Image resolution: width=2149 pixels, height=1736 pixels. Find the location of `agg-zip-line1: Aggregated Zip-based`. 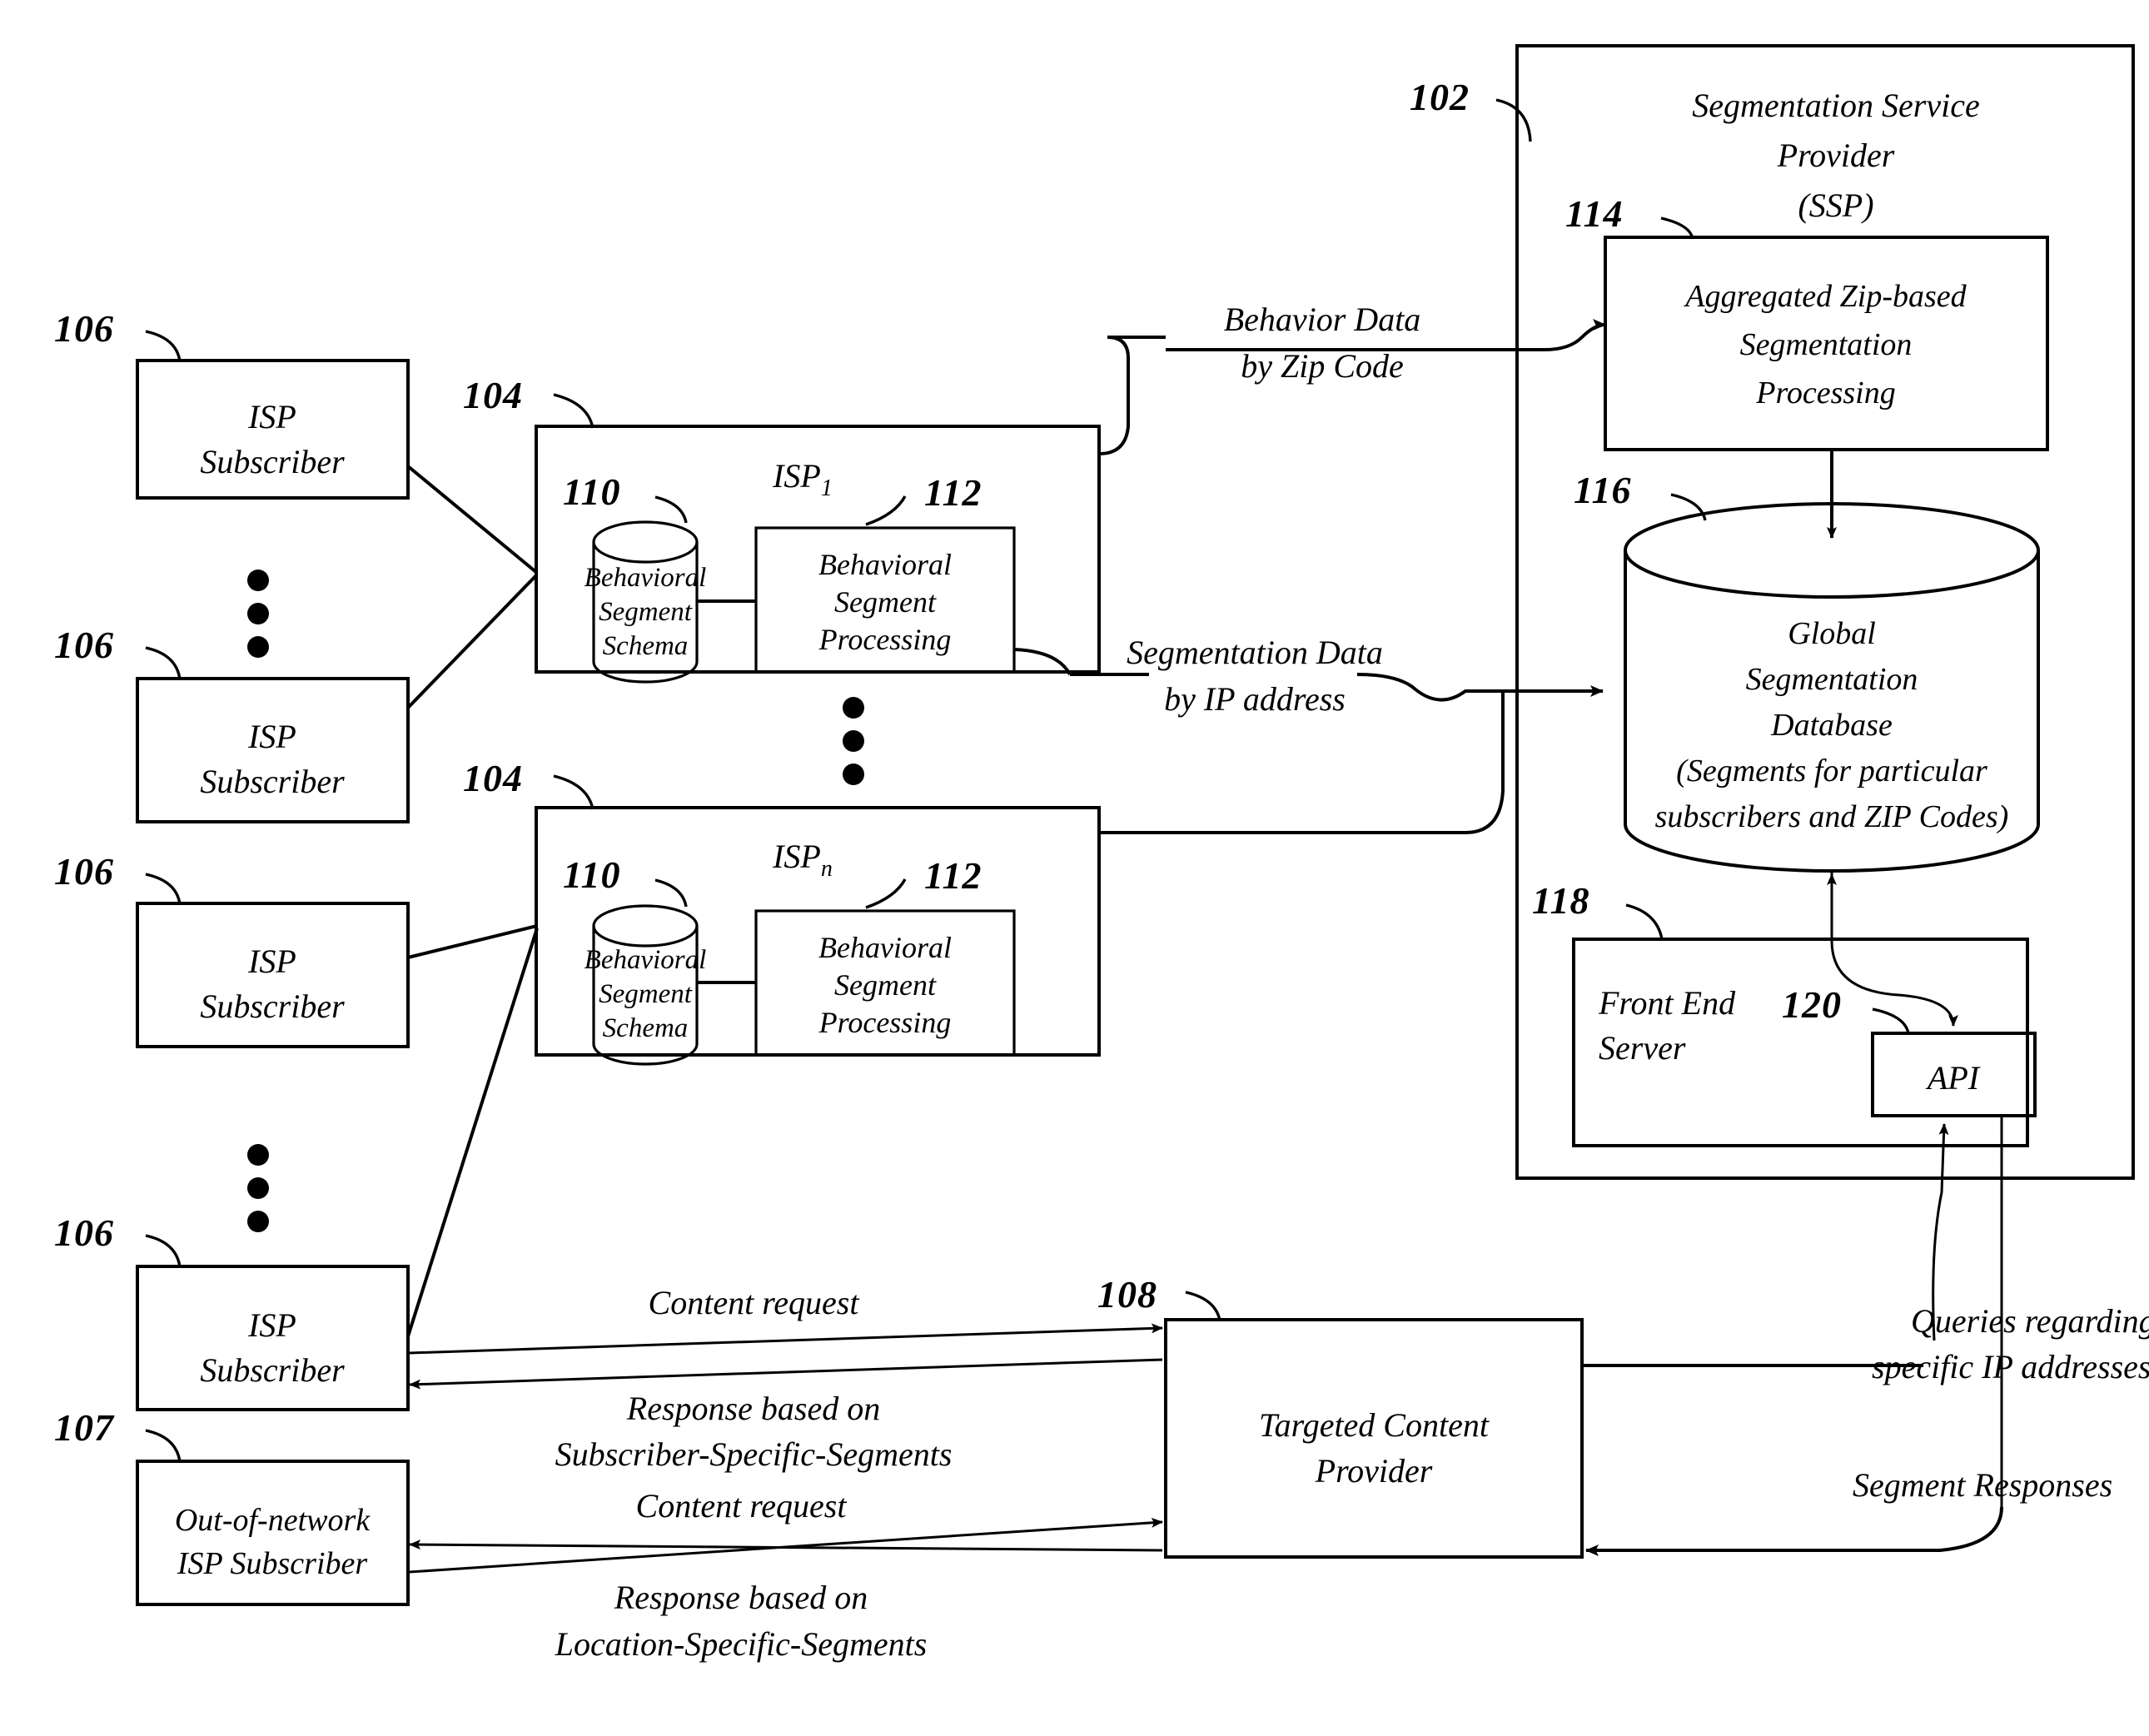

agg-zip-line1: Aggregated Zip-based is located at coordinates (1825, 296).